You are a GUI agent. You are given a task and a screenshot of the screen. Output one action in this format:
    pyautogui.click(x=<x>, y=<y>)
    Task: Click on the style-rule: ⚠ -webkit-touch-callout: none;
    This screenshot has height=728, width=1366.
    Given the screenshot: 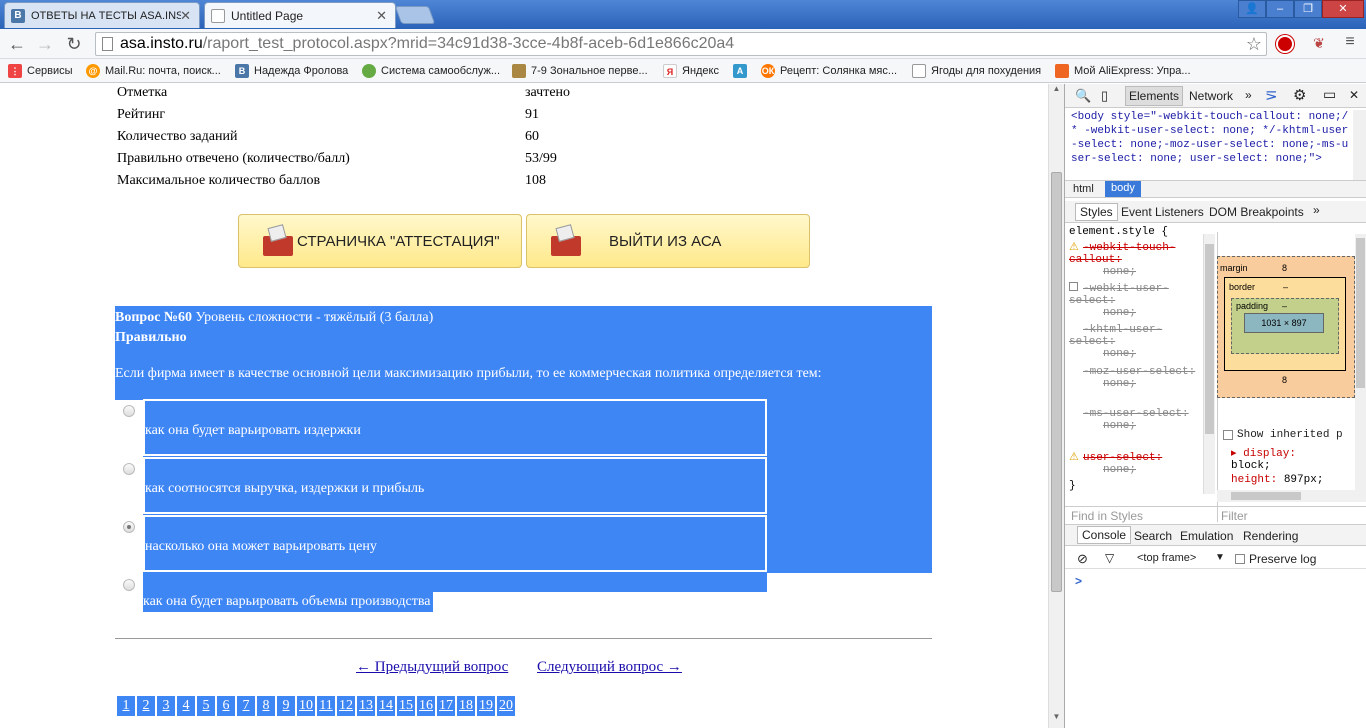 What is the action you would take?
    pyautogui.click(x=1136, y=259)
    